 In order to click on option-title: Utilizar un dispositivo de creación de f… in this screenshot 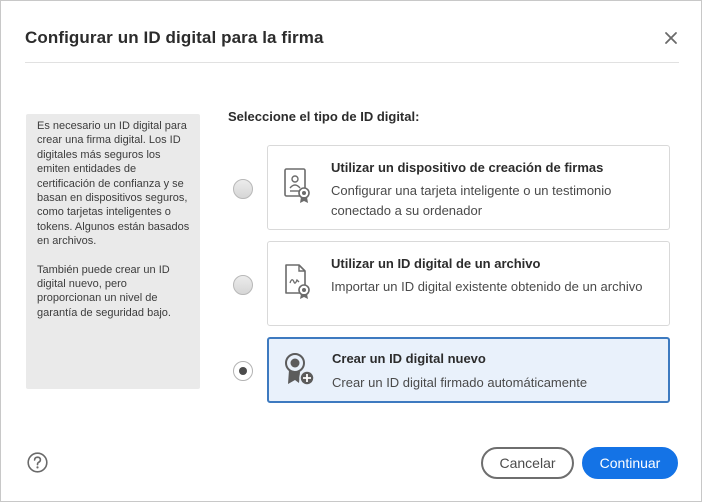, I will do `click(467, 167)`.